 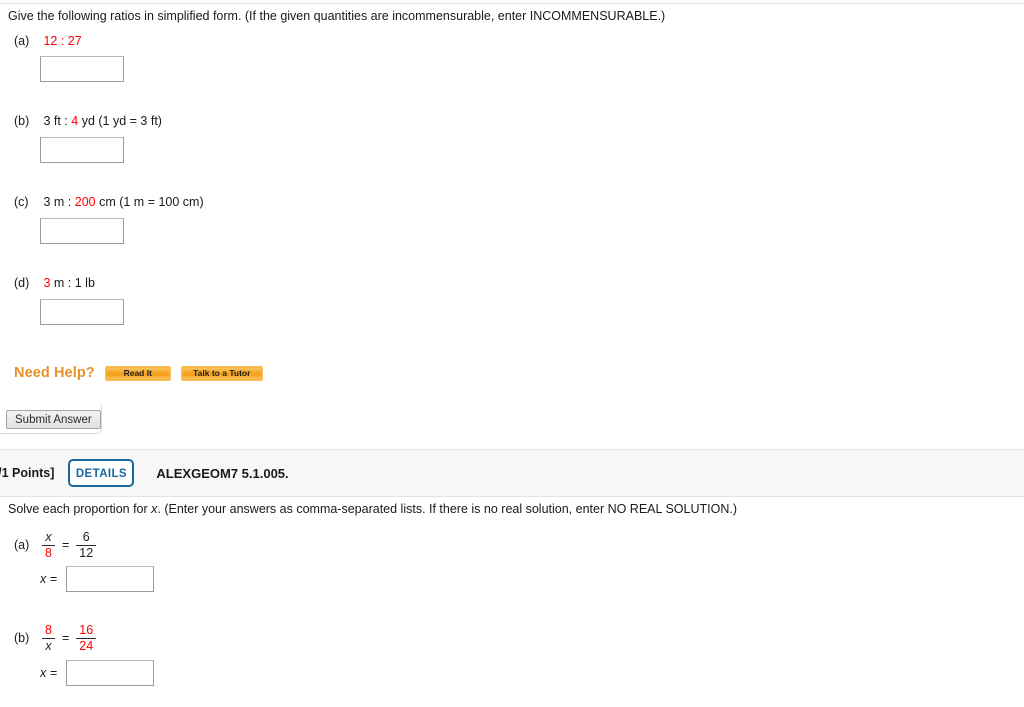 I want to click on question-2-header-bar: -/1 Points] DETAILS ALEXGEOM7 5.1.005., so click(x=512, y=473).